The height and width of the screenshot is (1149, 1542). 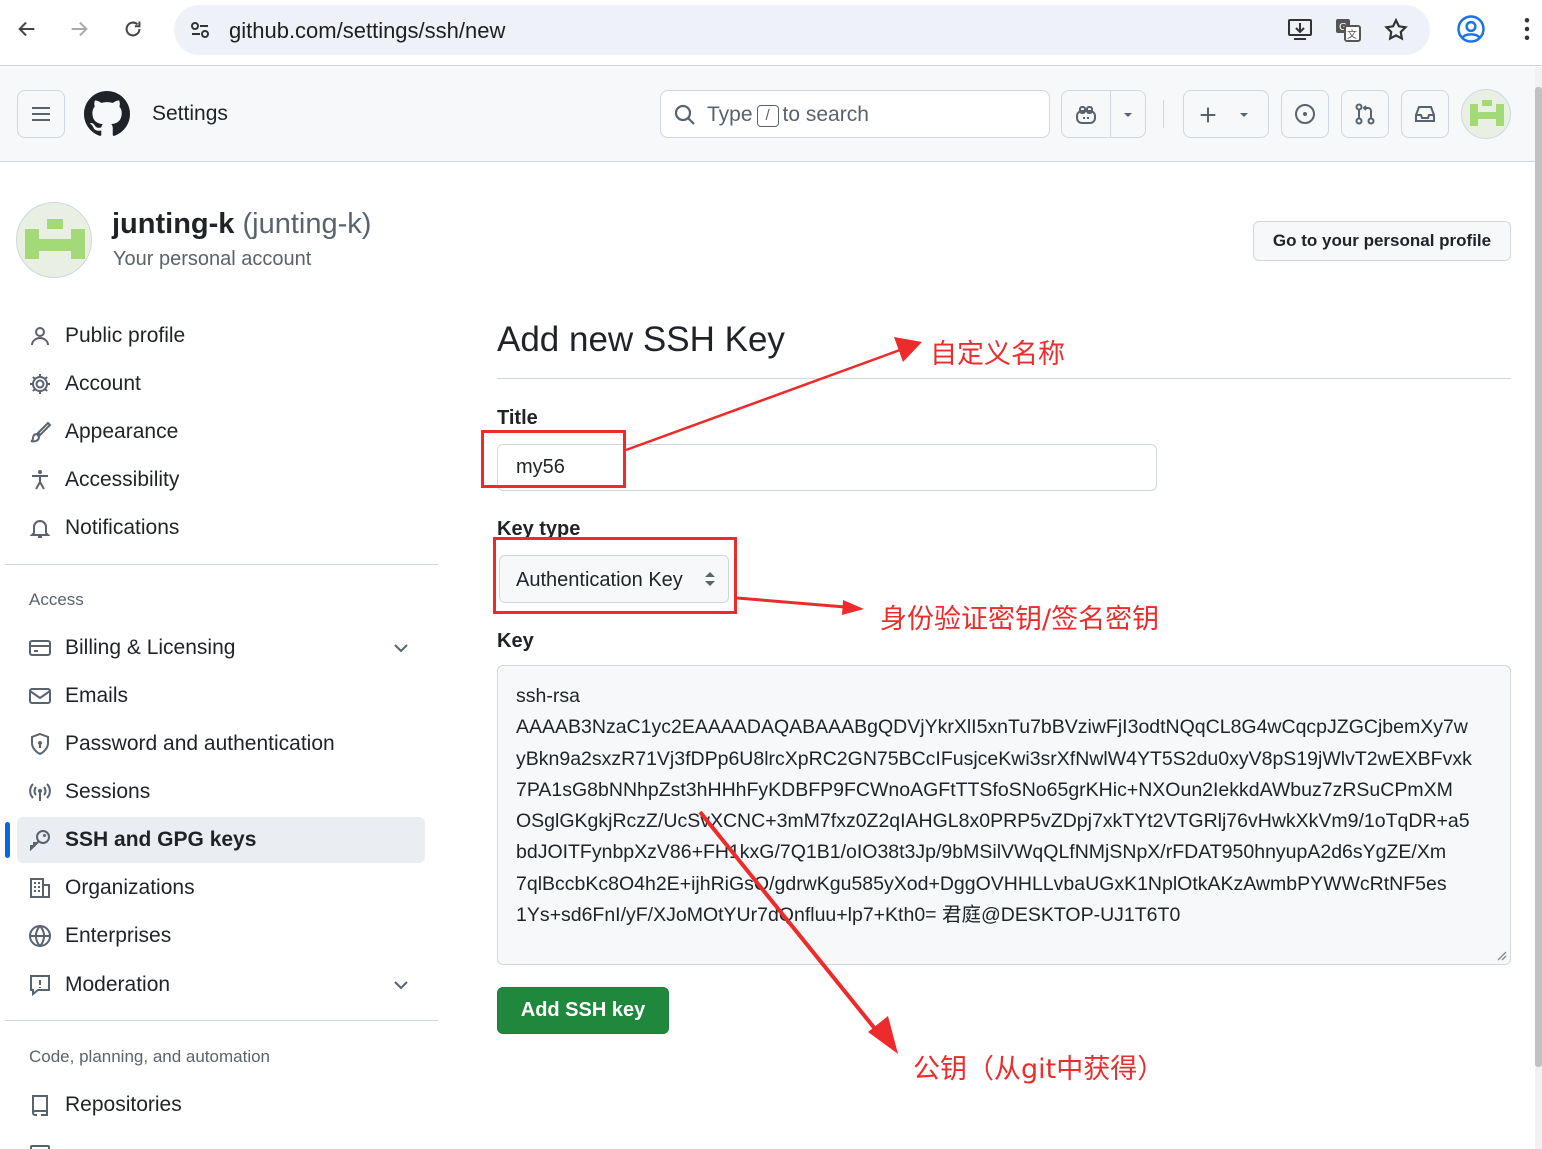 What do you see at coordinates (221, 528) in the screenshot?
I see `sidebar-item-notifications: Notifications` at bounding box center [221, 528].